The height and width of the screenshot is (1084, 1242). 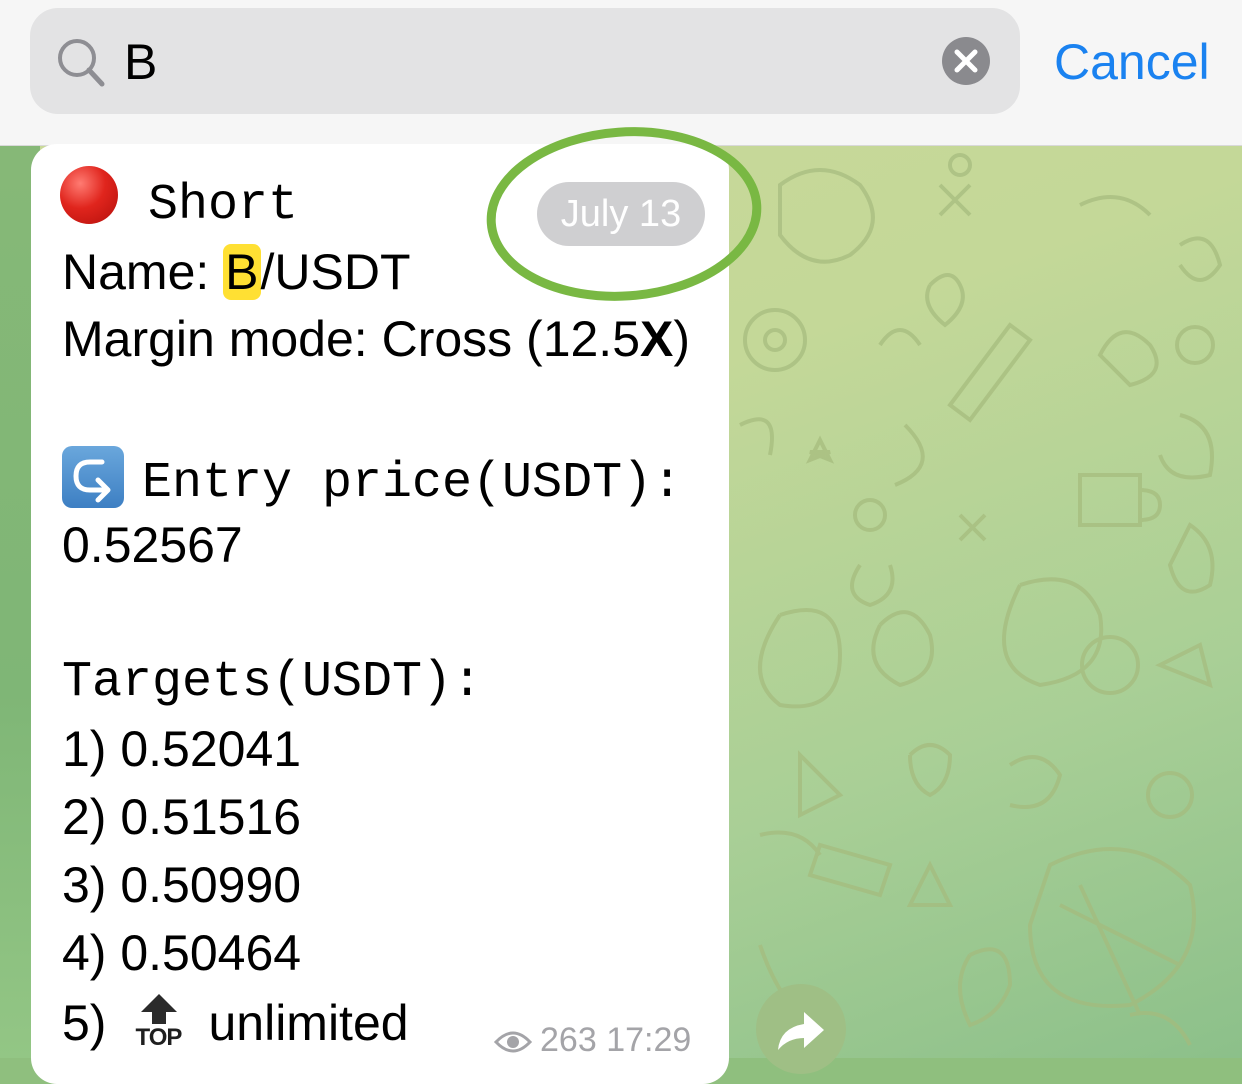 What do you see at coordinates (649, 1040) in the screenshot?
I see `message-time: 17:29` at bounding box center [649, 1040].